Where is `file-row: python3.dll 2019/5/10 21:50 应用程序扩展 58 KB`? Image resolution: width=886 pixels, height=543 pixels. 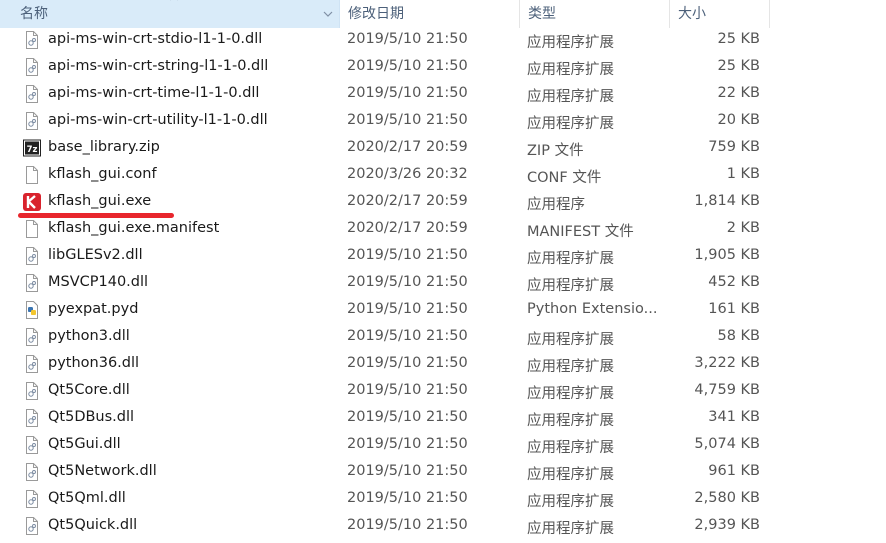 file-row: python3.dll 2019/5/10 21:50 应用程序扩展 58 KB is located at coordinates (443, 337).